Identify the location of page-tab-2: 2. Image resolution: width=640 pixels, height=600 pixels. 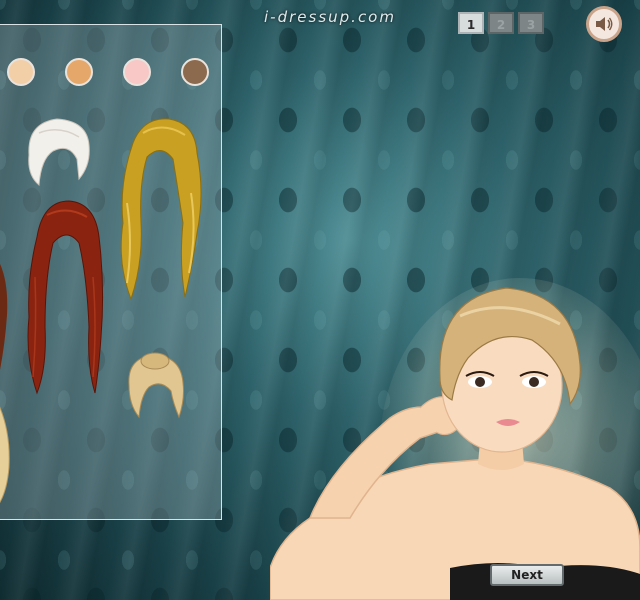
(501, 23).